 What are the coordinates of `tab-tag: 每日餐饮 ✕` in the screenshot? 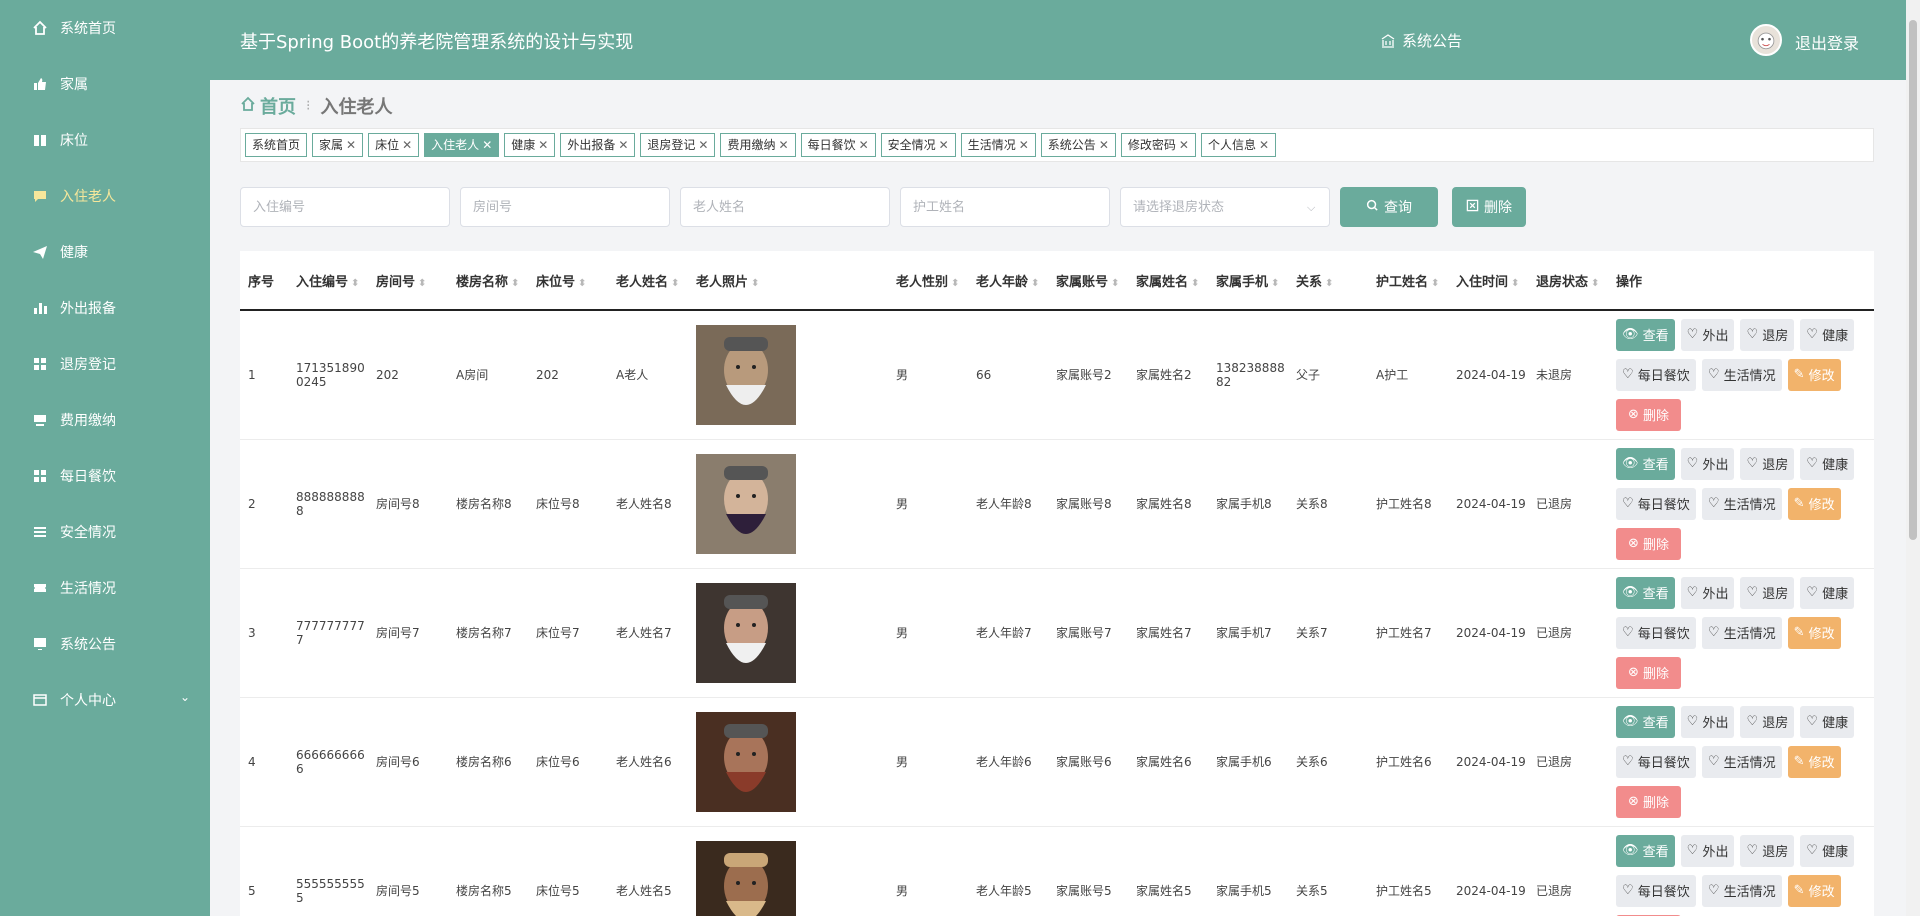 It's located at (838, 145).